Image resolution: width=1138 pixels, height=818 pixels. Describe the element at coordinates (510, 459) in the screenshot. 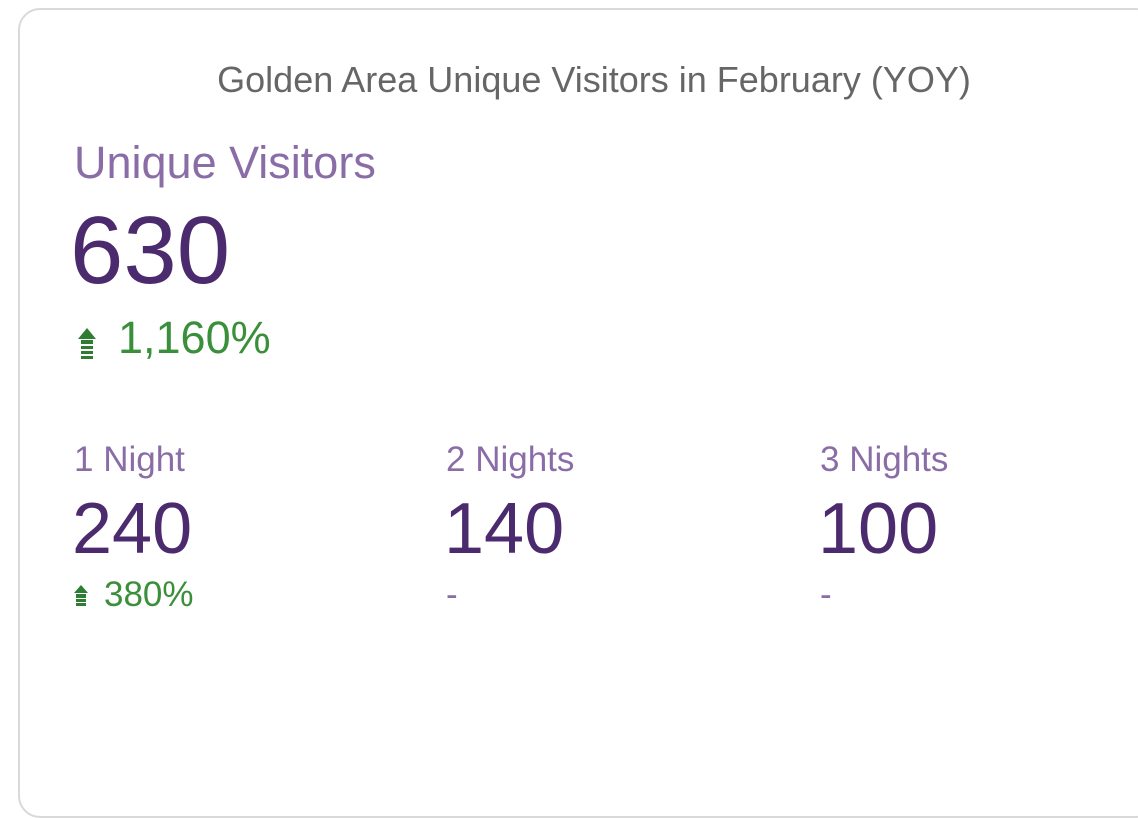

I see `metric-label: 2 Nights` at that location.